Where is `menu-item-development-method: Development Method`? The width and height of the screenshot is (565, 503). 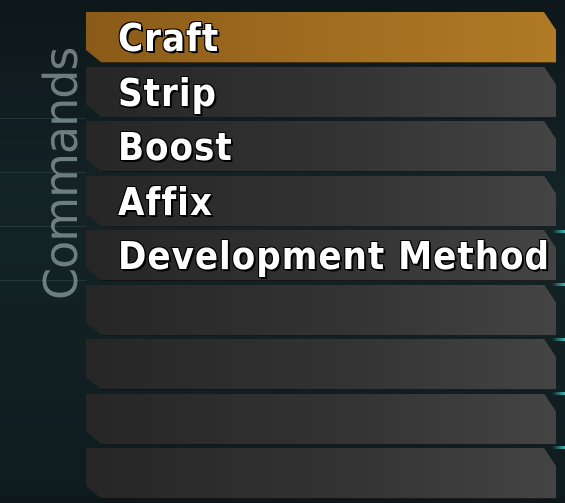
menu-item-development-method: Development Method is located at coordinates (321, 255).